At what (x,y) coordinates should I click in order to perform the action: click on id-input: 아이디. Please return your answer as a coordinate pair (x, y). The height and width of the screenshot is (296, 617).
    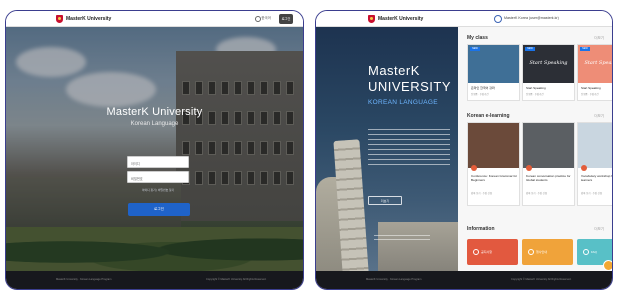
    Looking at the image, I should click on (158, 162).